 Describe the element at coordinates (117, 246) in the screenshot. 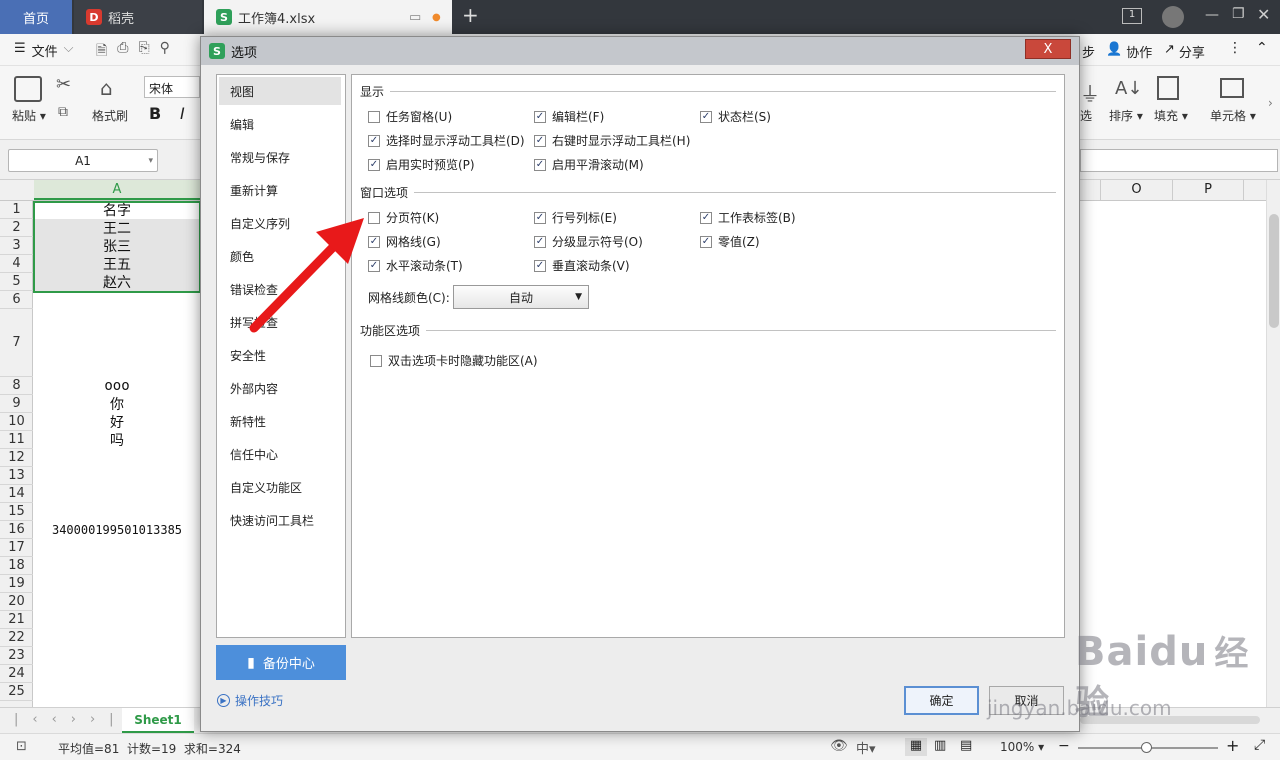

I see `cell-a3: 张三` at that location.